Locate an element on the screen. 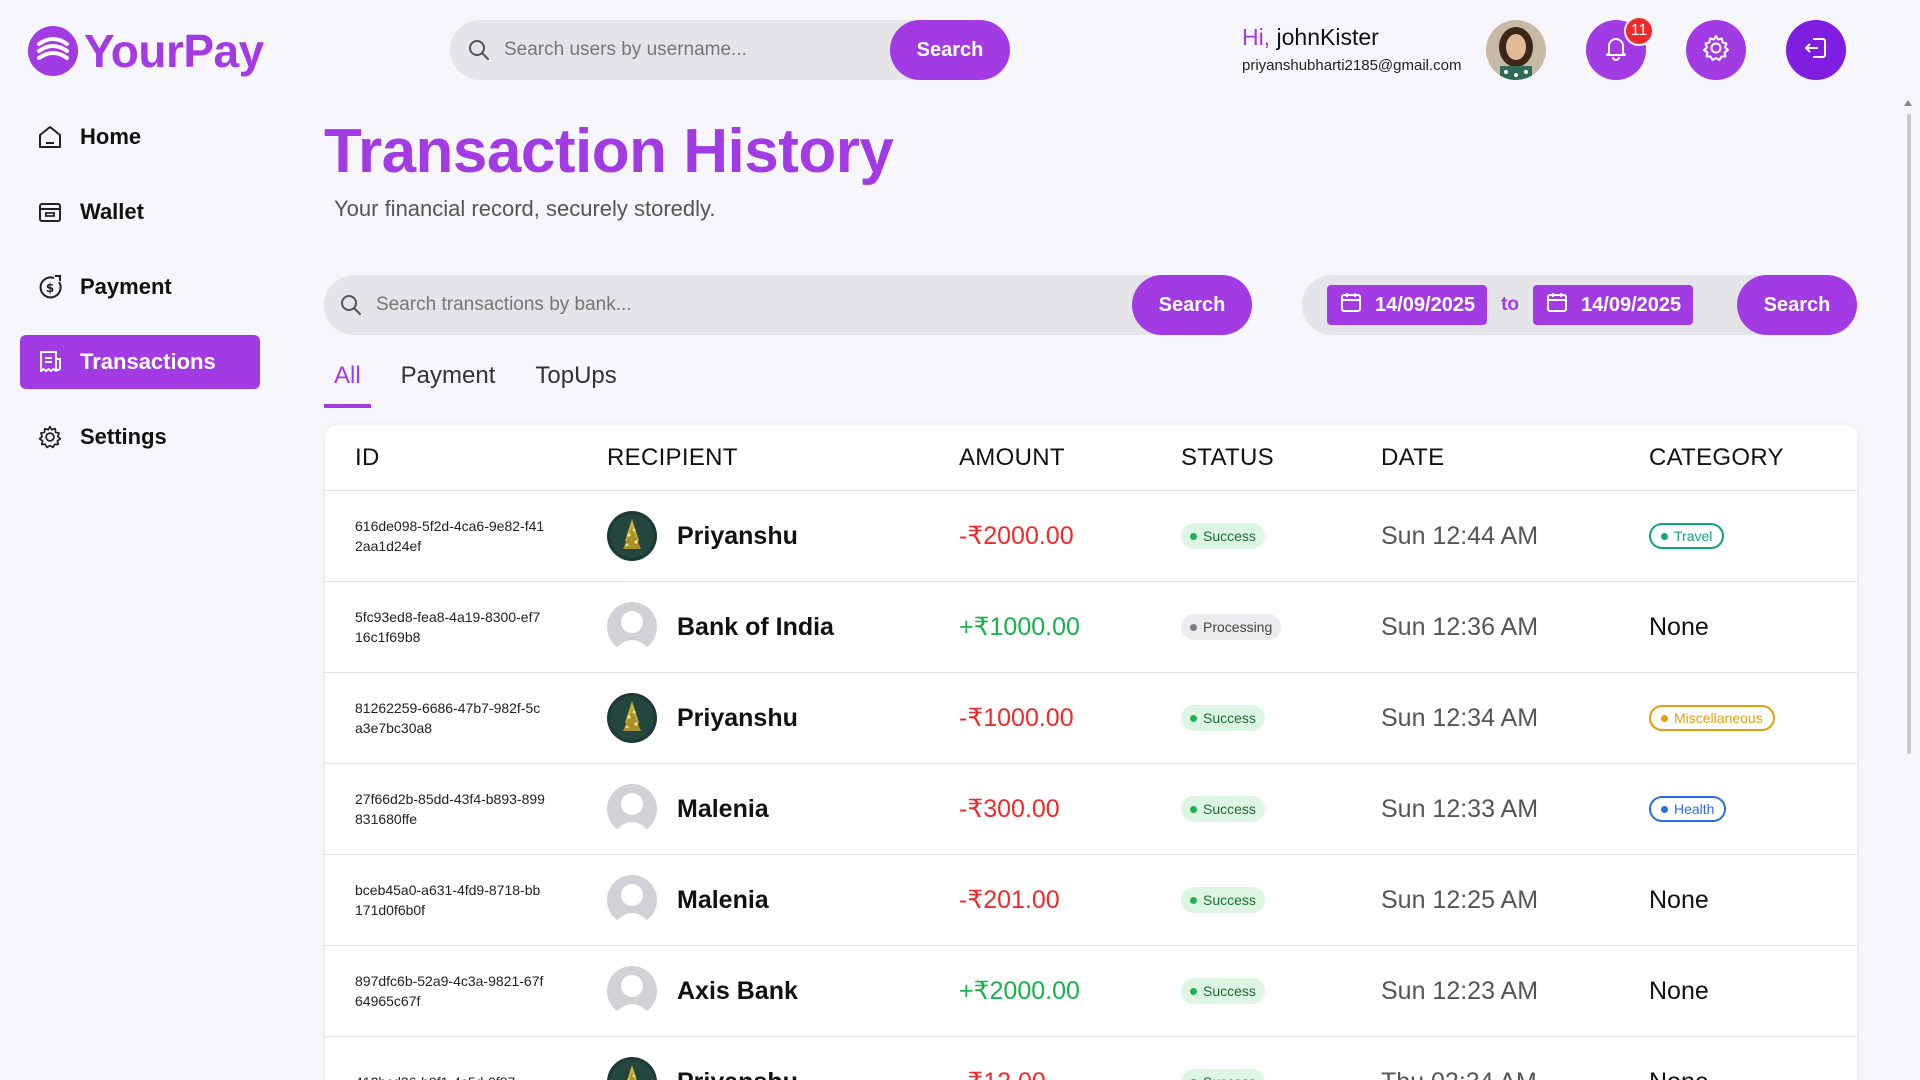  user-avatar is located at coordinates (1516, 50).